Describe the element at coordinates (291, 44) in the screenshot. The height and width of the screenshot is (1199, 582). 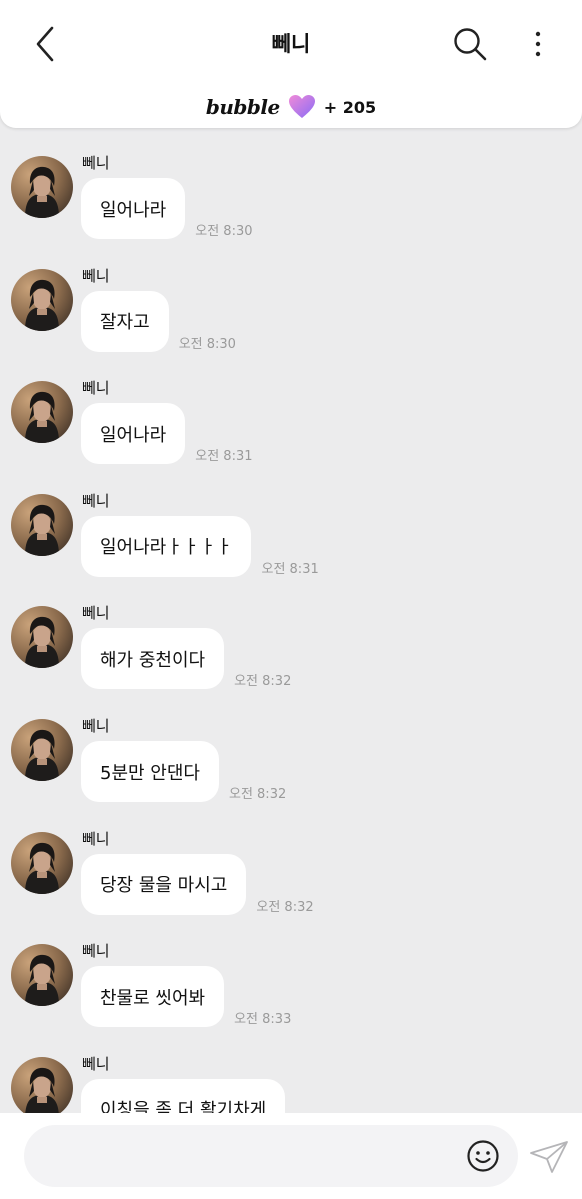
I see `page-title: 뻬니` at that location.